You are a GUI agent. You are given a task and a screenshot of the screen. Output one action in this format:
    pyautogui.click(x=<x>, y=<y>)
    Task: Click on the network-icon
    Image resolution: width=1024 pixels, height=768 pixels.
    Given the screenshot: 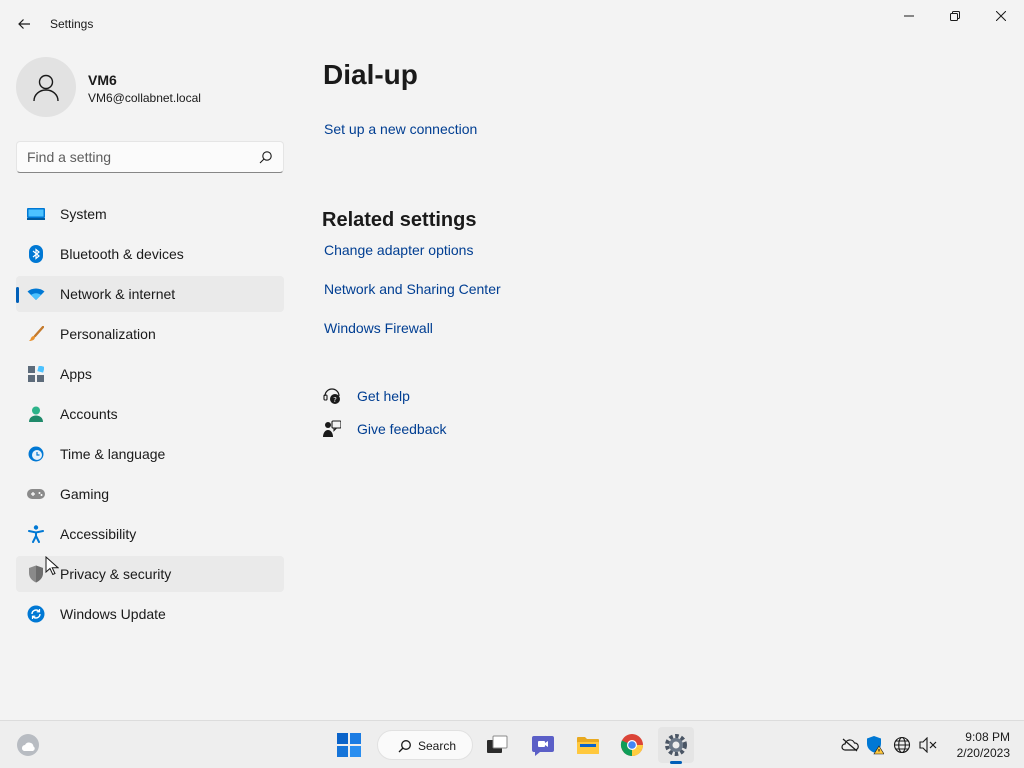 What is the action you would take?
    pyautogui.click(x=902, y=745)
    